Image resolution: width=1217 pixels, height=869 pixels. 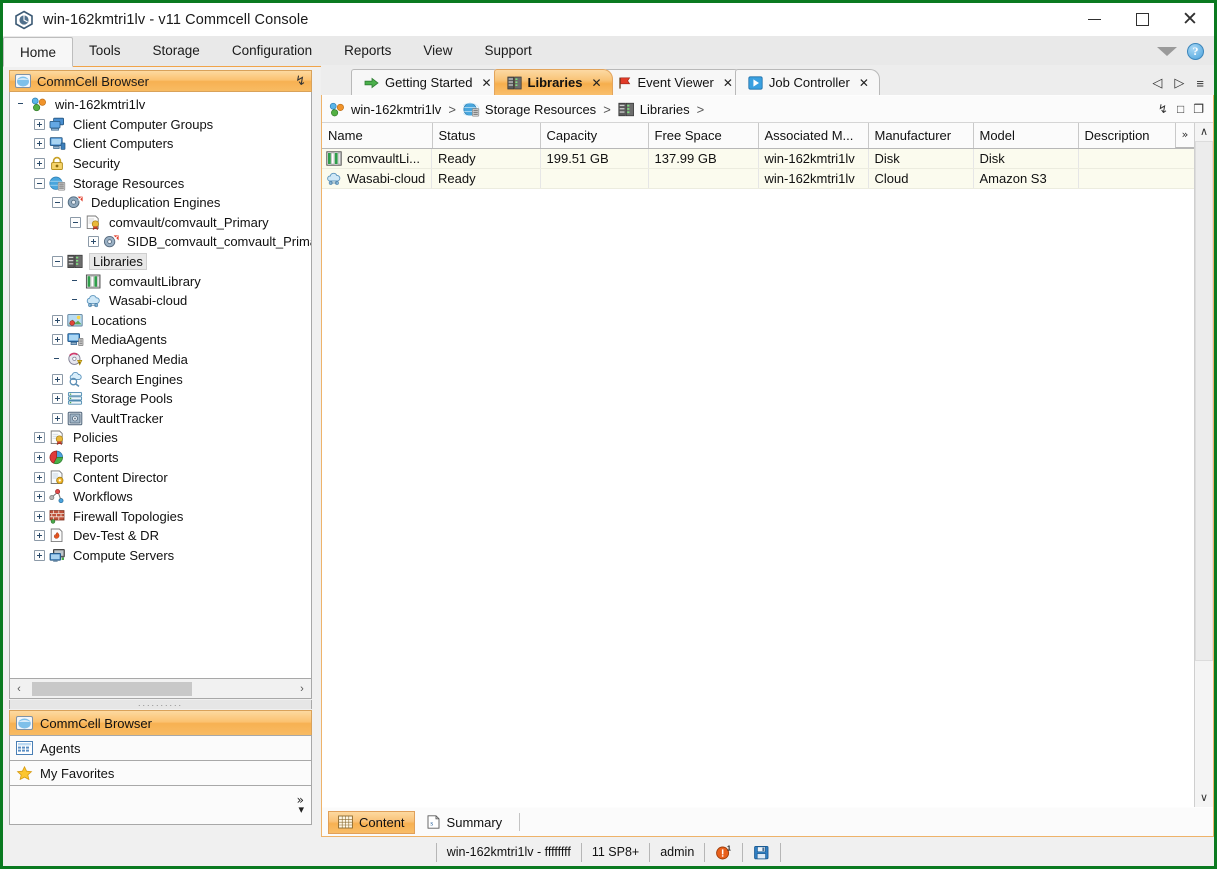 I want to click on column-chooser-button: », so click(x=1184, y=135).